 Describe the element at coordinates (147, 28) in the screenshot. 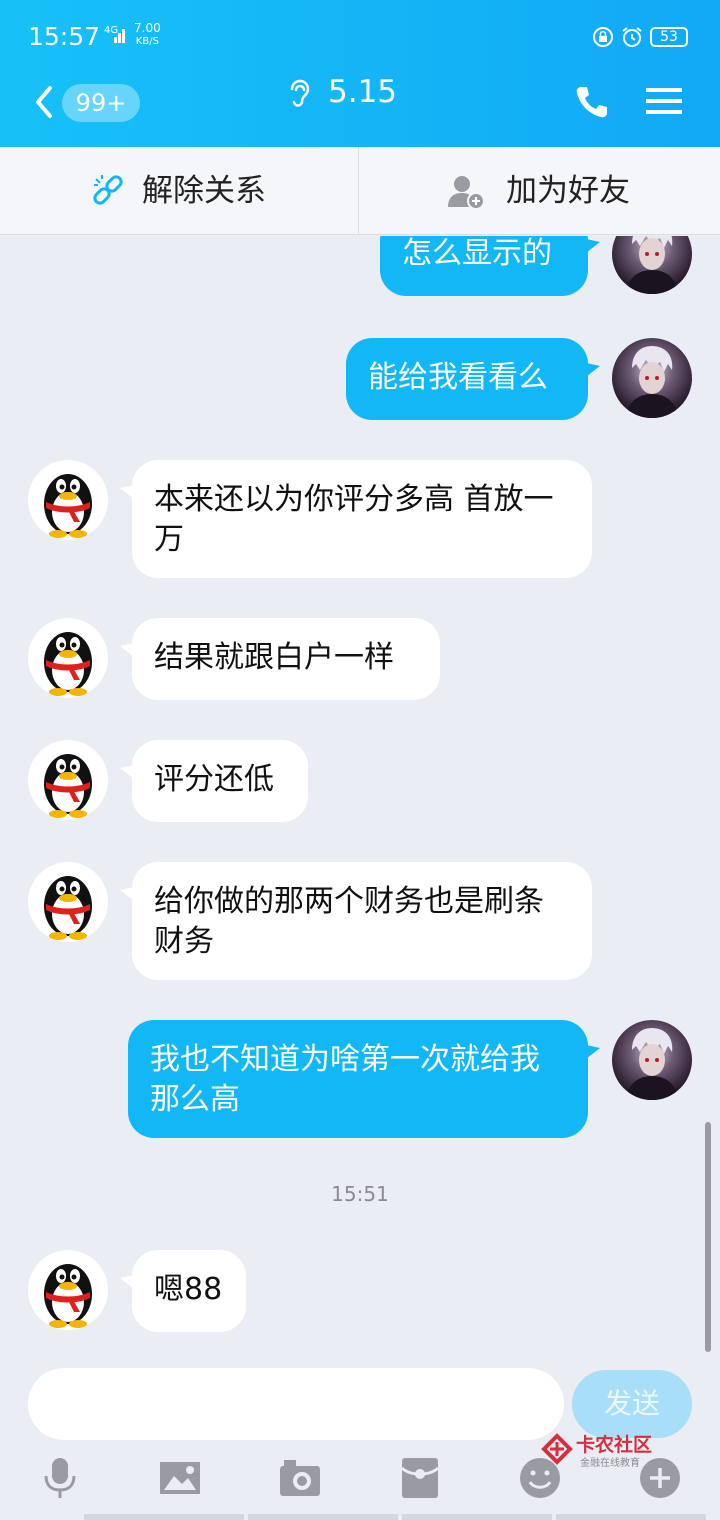

I see `speed-value: 7.00` at that location.